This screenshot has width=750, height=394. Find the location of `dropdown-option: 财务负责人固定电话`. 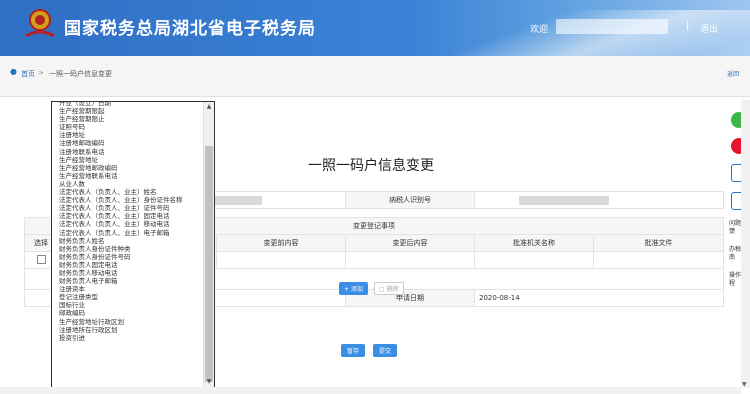

dropdown-option: 财务负责人固定电话 is located at coordinates (128, 265).